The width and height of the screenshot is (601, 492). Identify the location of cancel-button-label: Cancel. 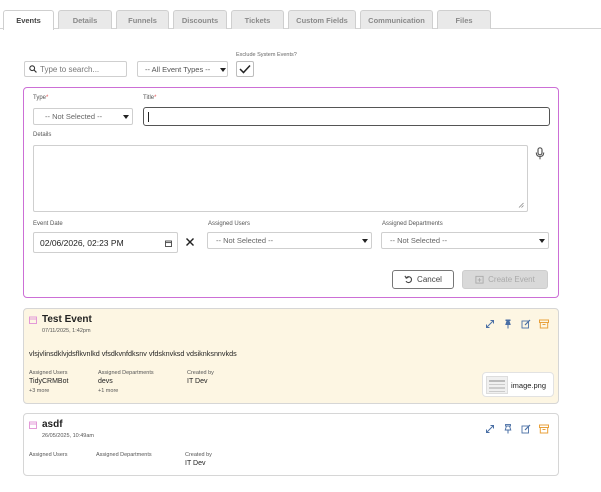
(429, 279).